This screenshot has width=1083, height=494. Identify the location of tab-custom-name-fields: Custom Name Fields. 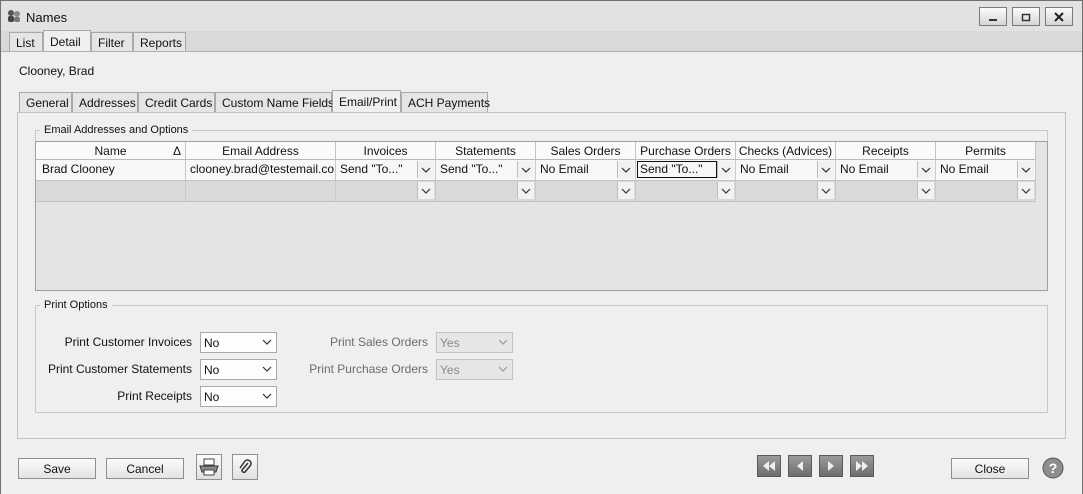
(274, 102).